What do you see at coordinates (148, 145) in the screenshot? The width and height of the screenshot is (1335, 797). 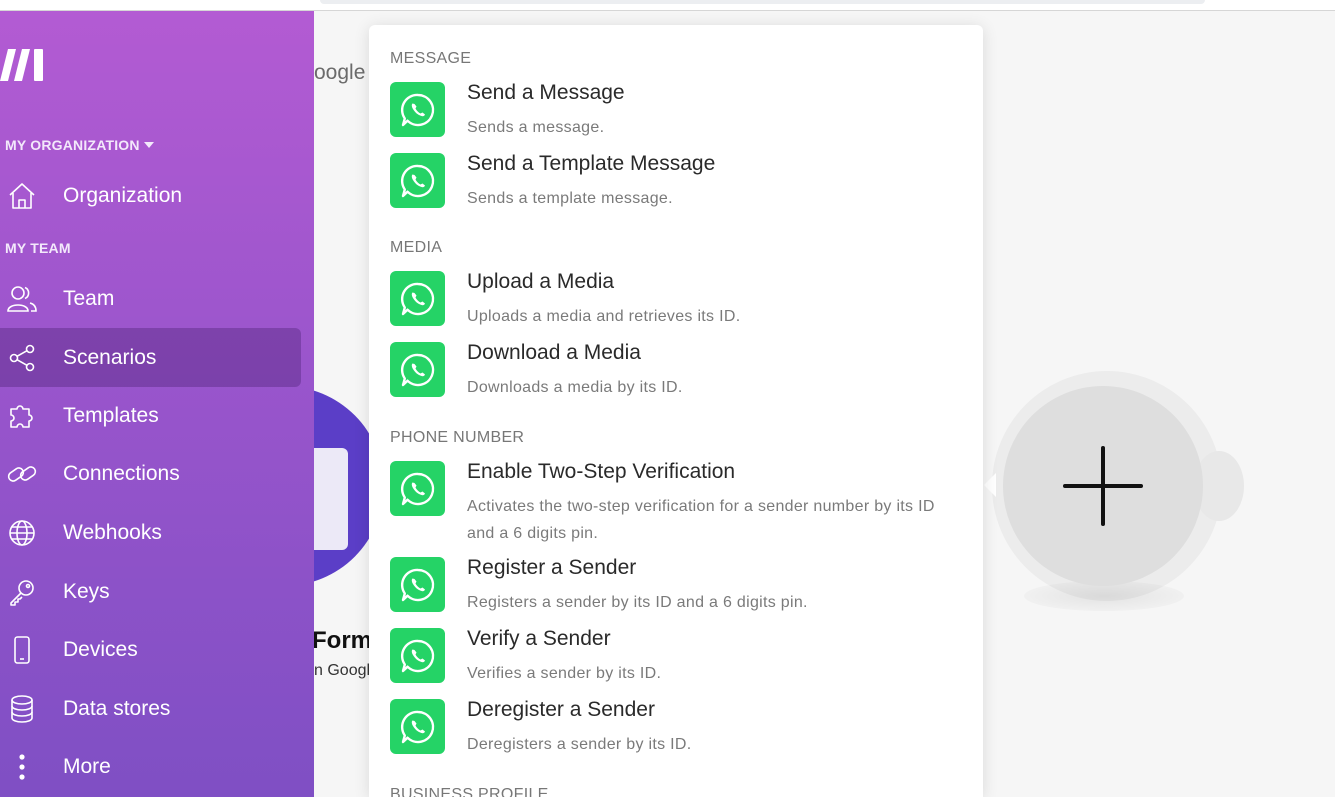 I see `caret-down-icon` at bounding box center [148, 145].